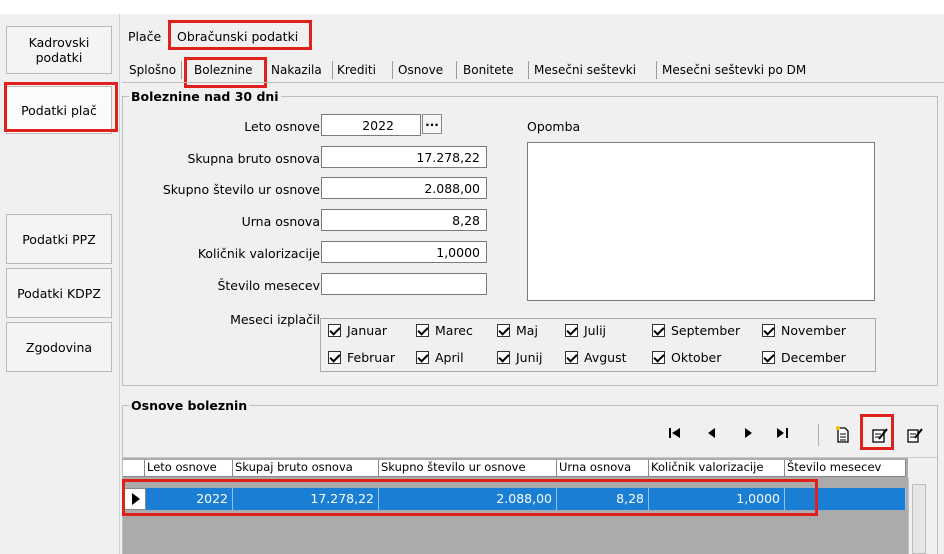 The image size is (944, 554). I want to click on leto-osnove-field: 2022, so click(371, 125).